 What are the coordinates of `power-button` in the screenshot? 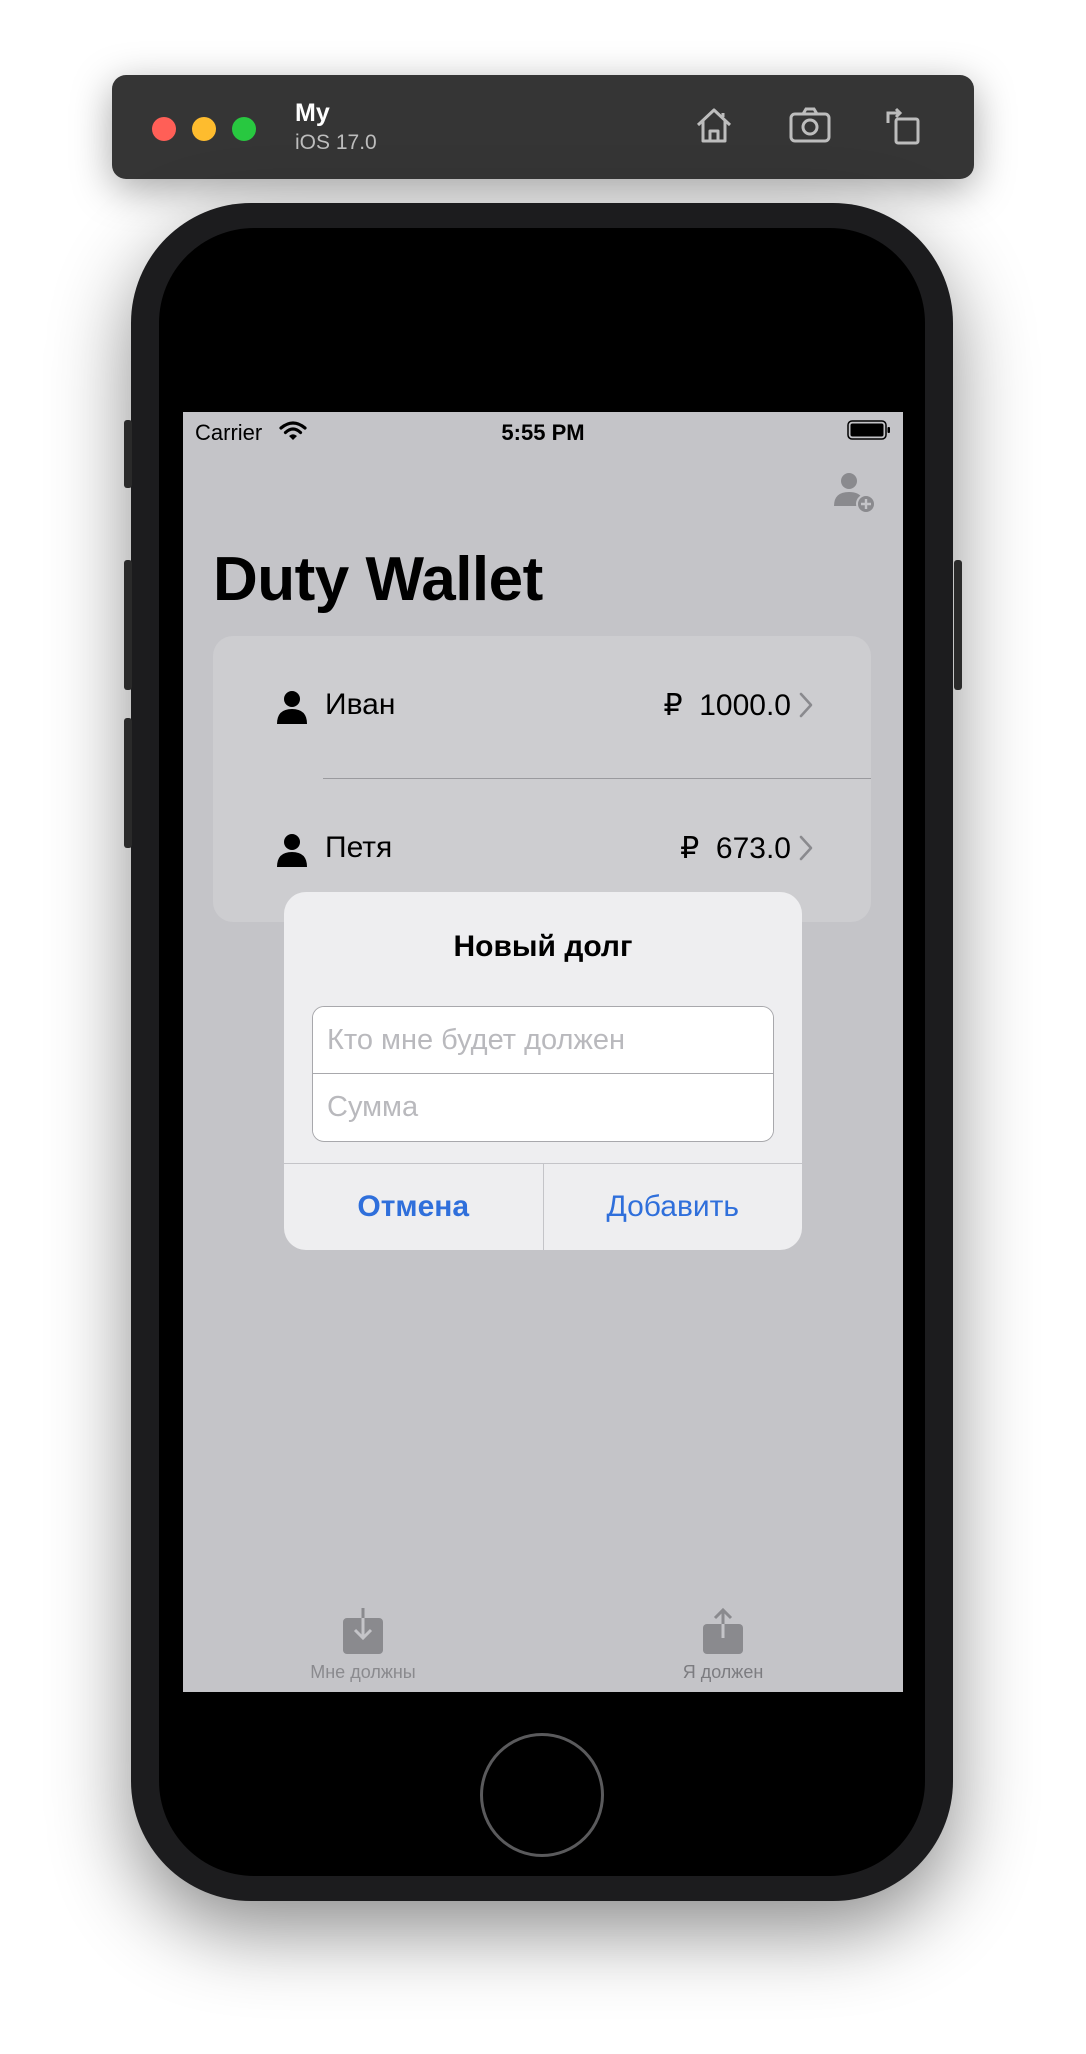 It's located at (958, 625).